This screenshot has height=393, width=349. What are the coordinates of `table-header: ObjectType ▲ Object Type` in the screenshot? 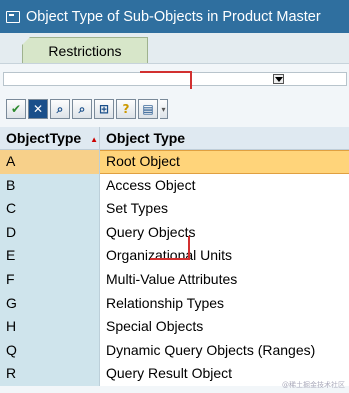 It's located at (174, 138).